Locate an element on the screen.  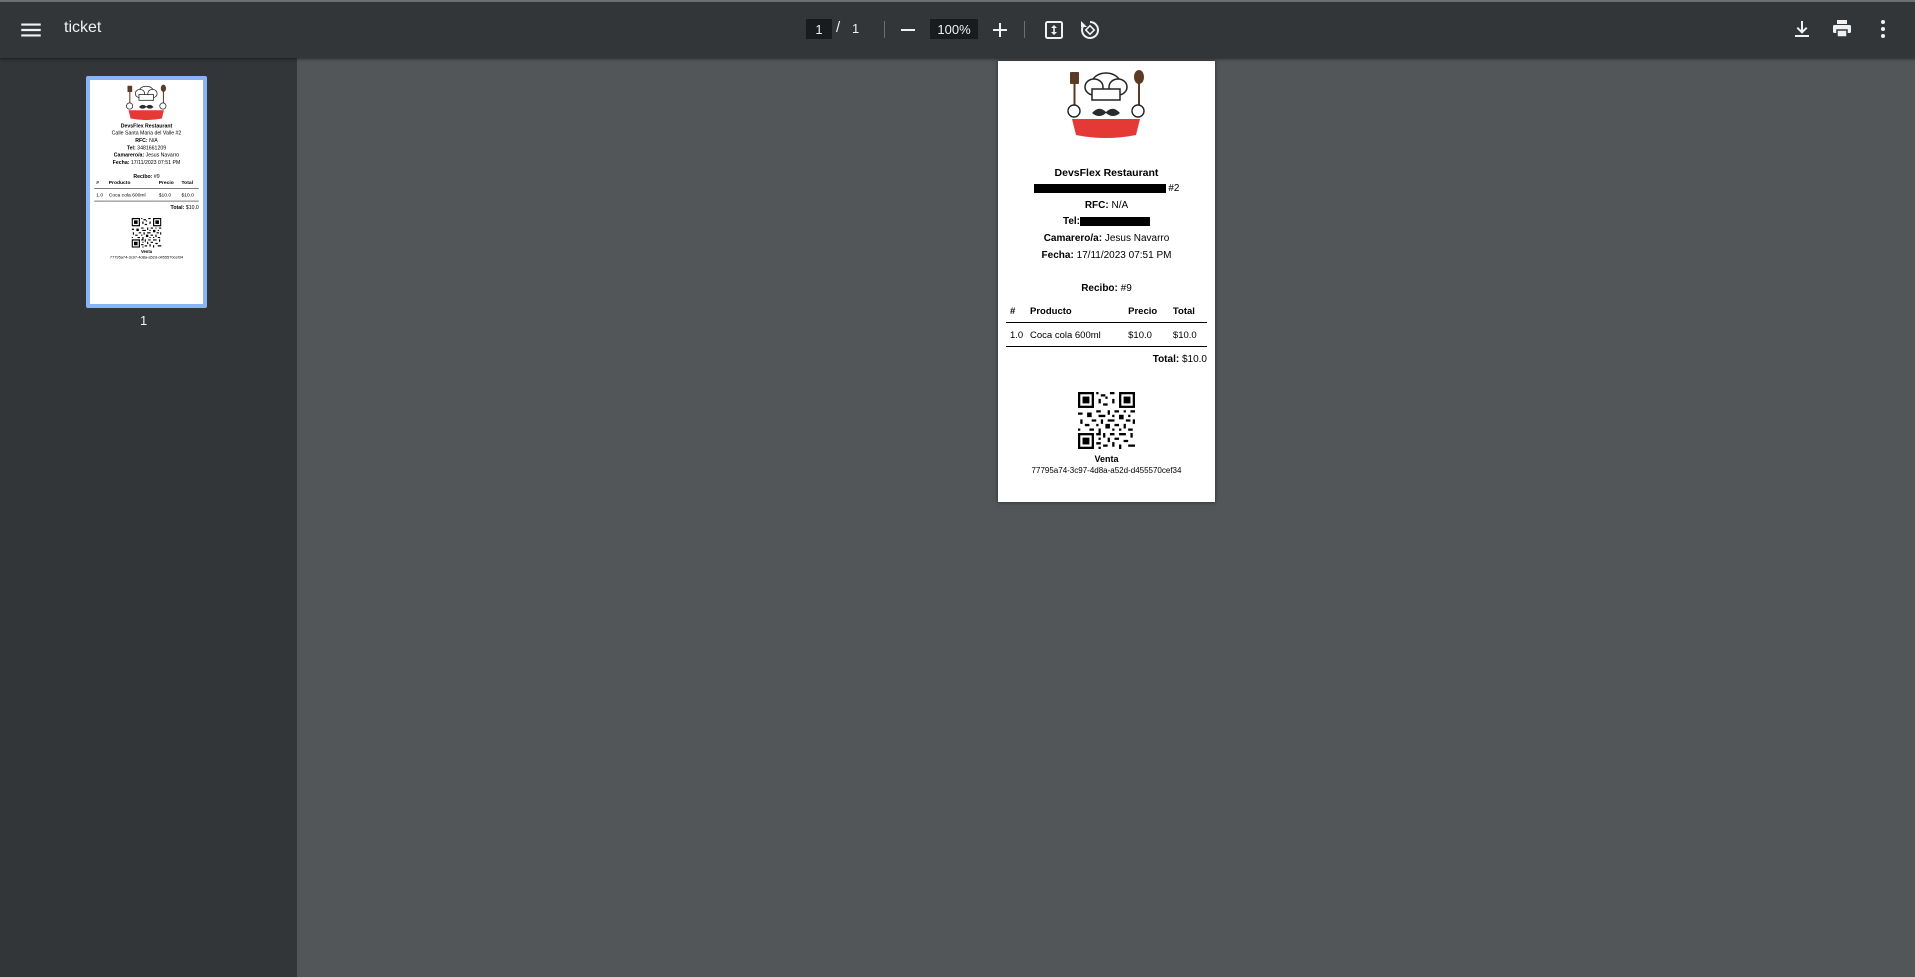
page-total-count: 1 is located at coordinates (856, 28).